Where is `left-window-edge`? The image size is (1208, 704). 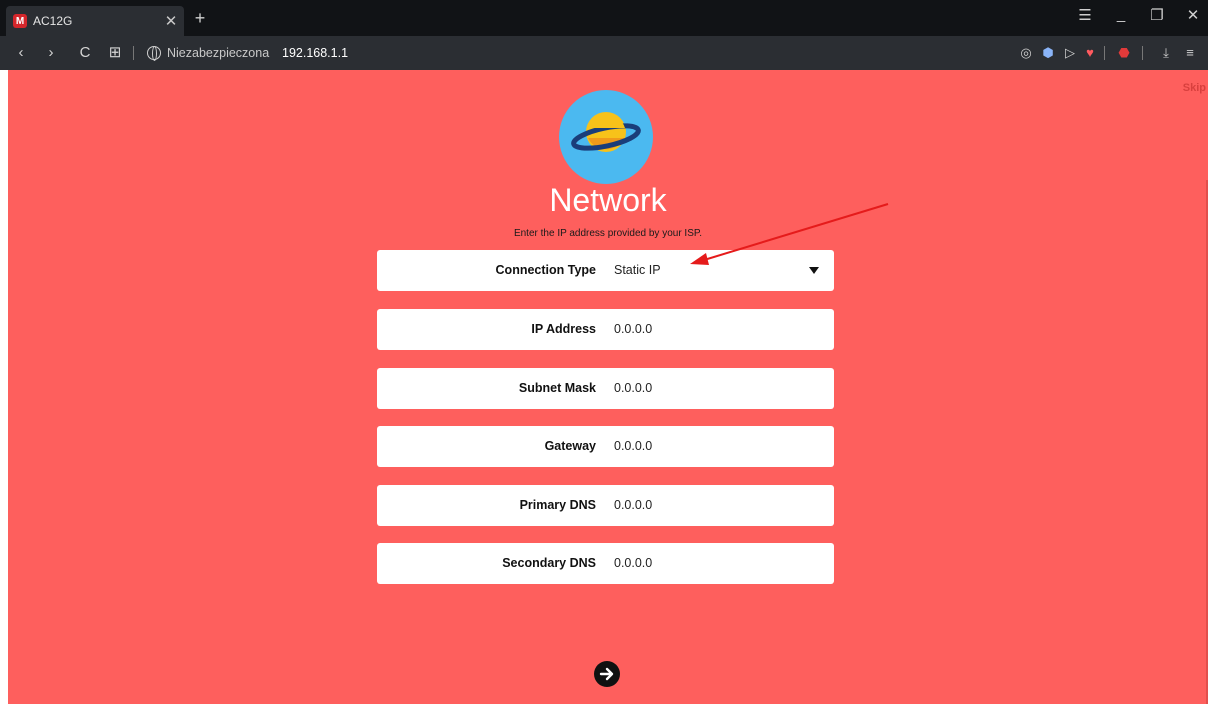
left-window-edge is located at coordinates (4, 387).